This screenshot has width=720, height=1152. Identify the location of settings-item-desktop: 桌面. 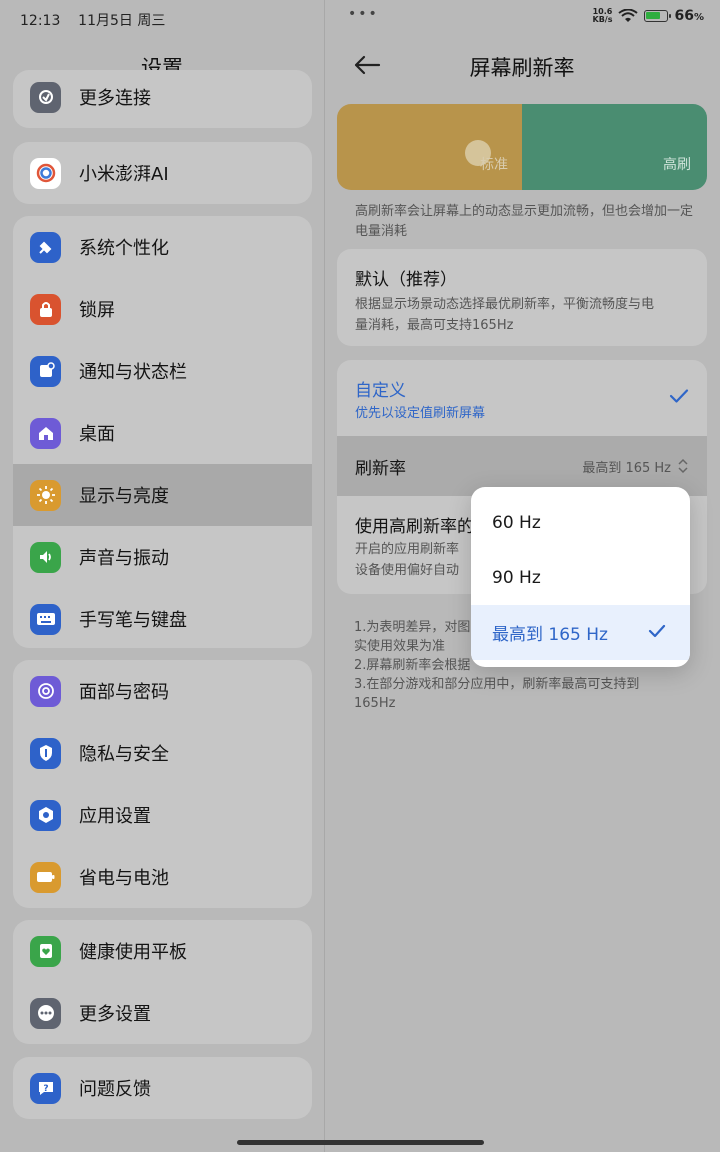
(162, 433).